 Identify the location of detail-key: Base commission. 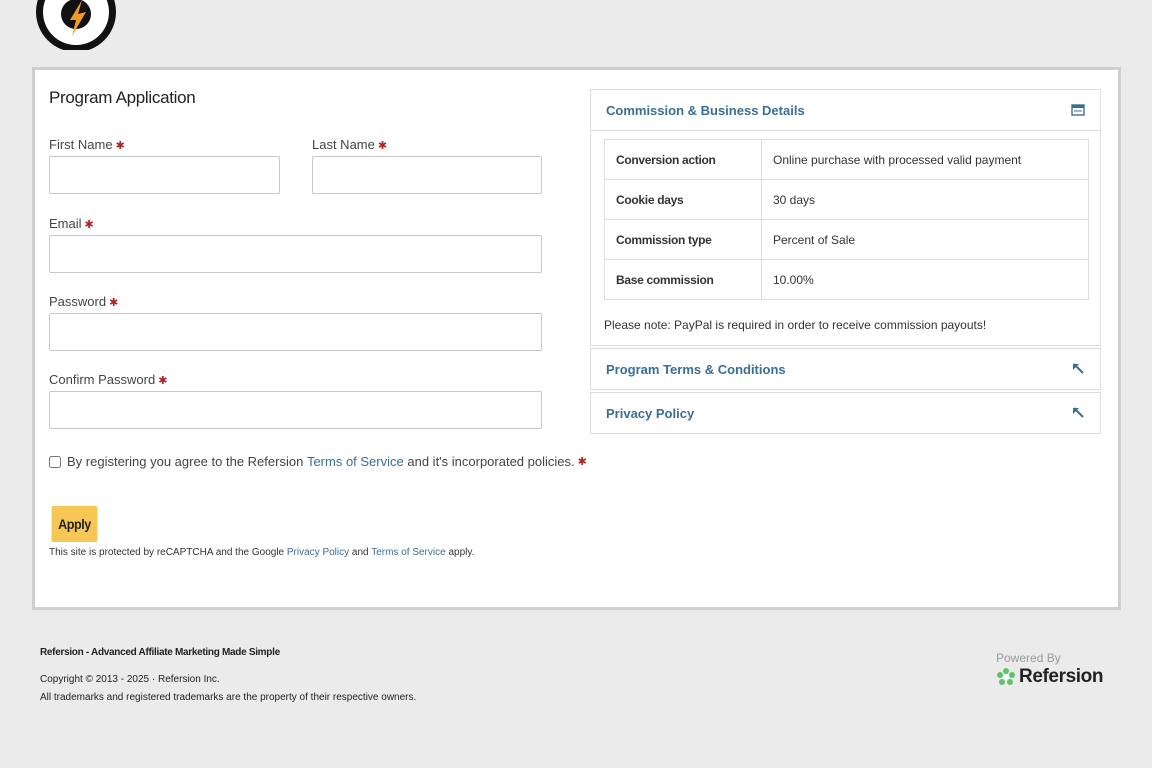
(683, 279).